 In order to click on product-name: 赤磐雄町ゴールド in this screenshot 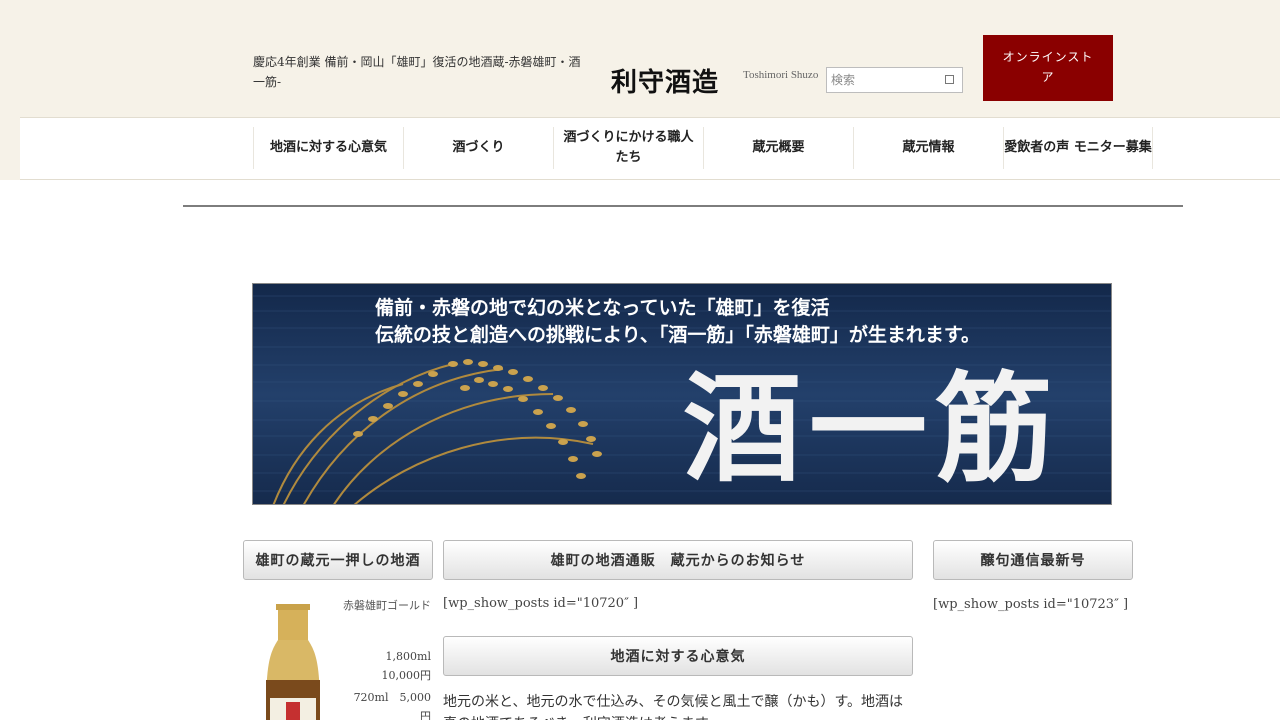, I will do `click(387, 605)`.